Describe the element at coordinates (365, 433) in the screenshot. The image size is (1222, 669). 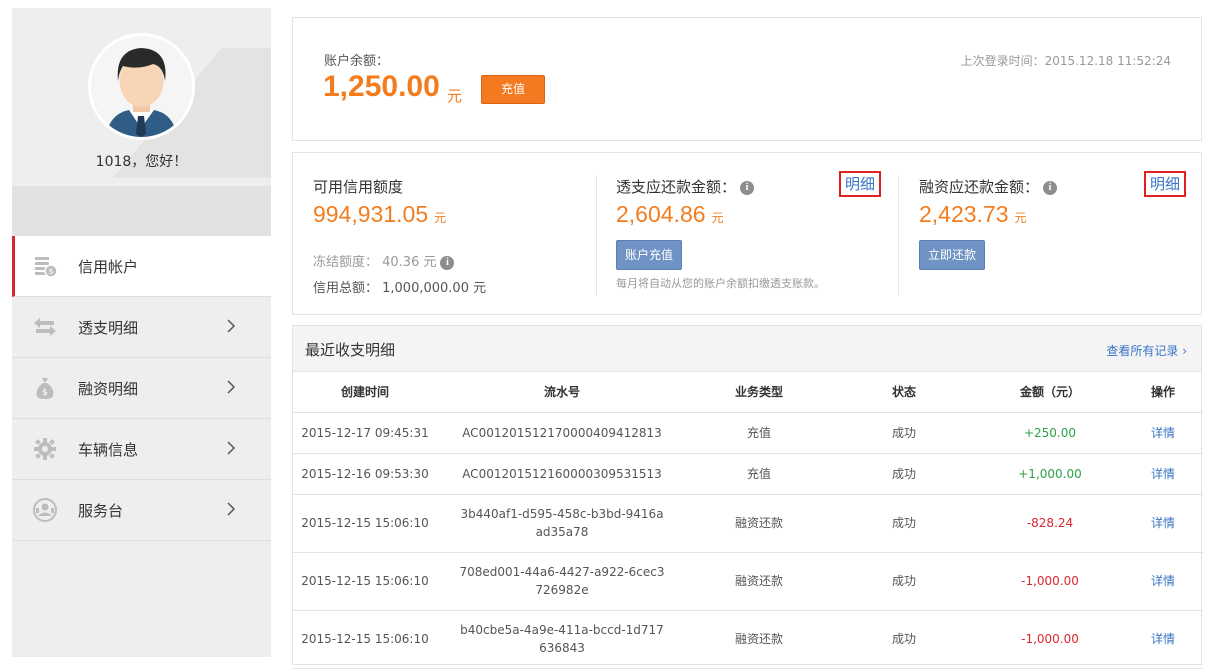
I see `cell-time: 2015-12-17 09:45:31` at that location.